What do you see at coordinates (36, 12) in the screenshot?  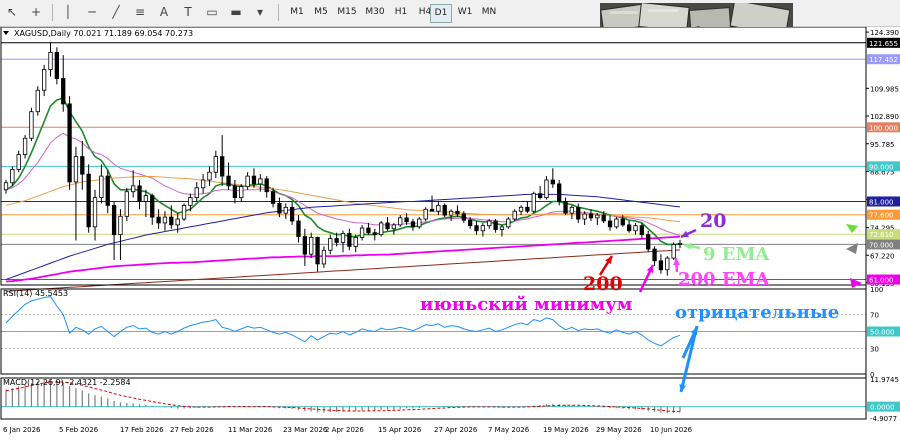 I see `crosshair-icon: +` at bounding box center [36, 12].